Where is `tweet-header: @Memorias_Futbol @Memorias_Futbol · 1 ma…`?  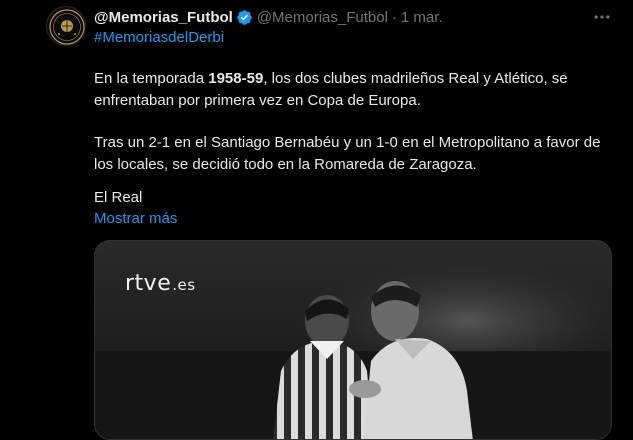 tweet-header: @Memorias_Futbol @Memorias_Futbol · 1 ma… is located at coordinates (268, 17).